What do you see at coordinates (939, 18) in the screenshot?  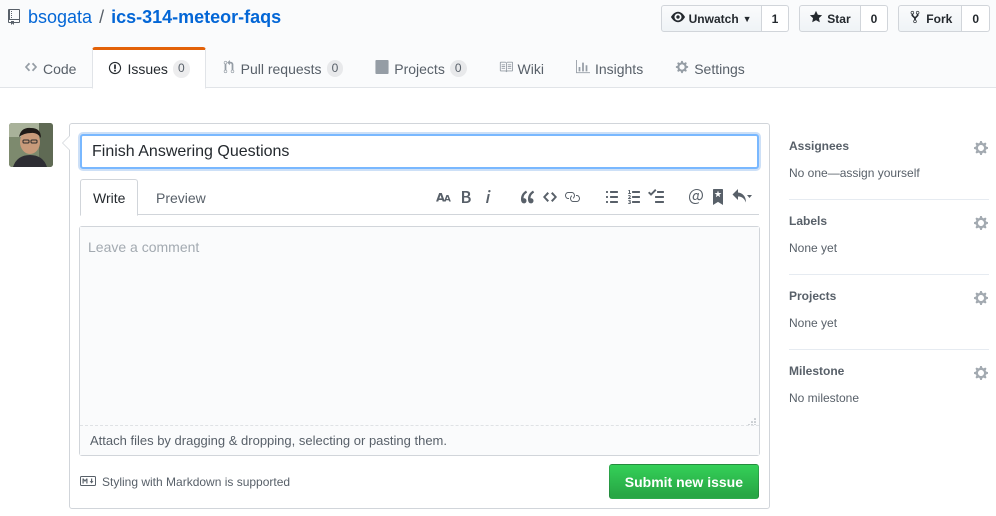 I see `fork-label: Fork` at bounding box center [939, 18].